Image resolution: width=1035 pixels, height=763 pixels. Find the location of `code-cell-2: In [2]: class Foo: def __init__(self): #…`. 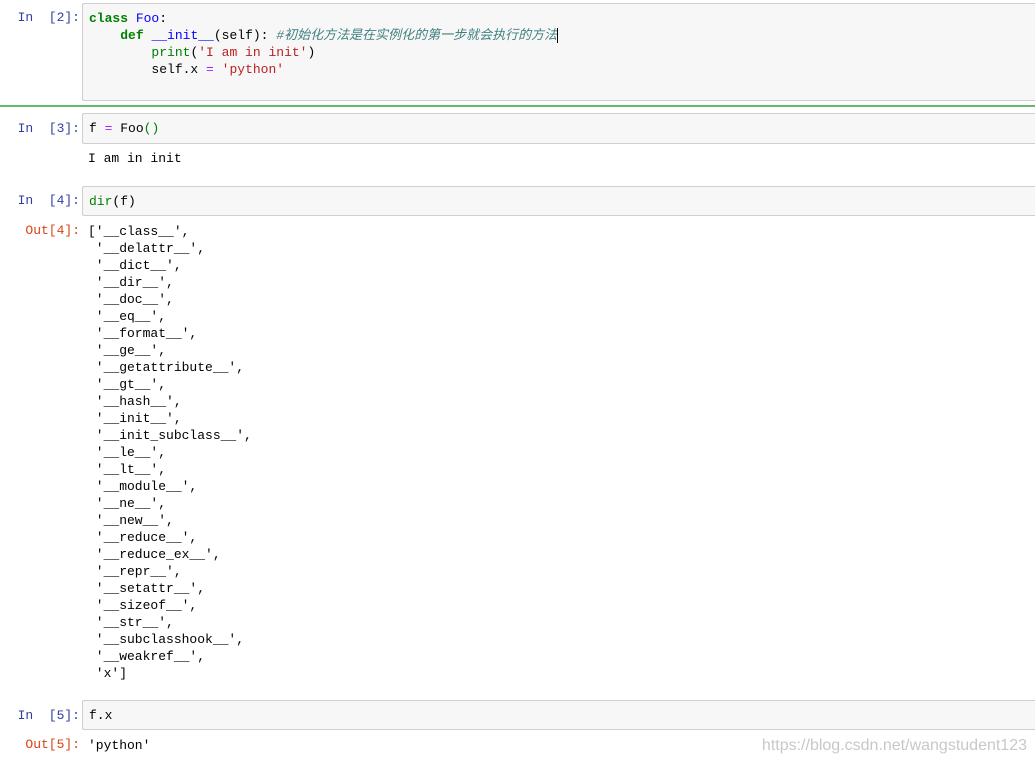

code-cell-2: In [2]: class Foo: def __init__(self): #… is located at coordinates (517, 52).